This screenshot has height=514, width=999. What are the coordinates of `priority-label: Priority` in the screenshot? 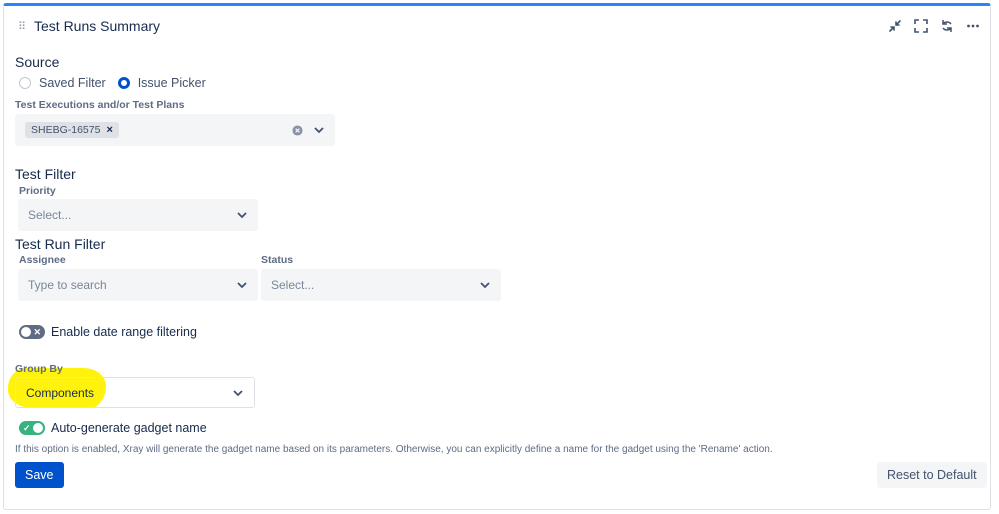 It's located at (37, 191).